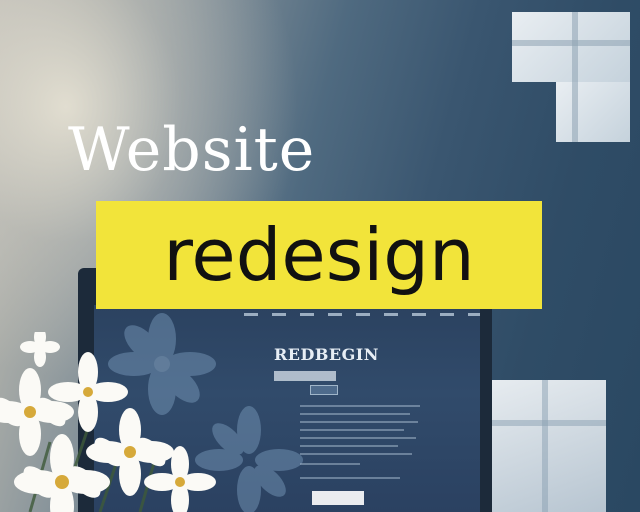  I want to click on headline-banner: redesign, so click(319, 255).